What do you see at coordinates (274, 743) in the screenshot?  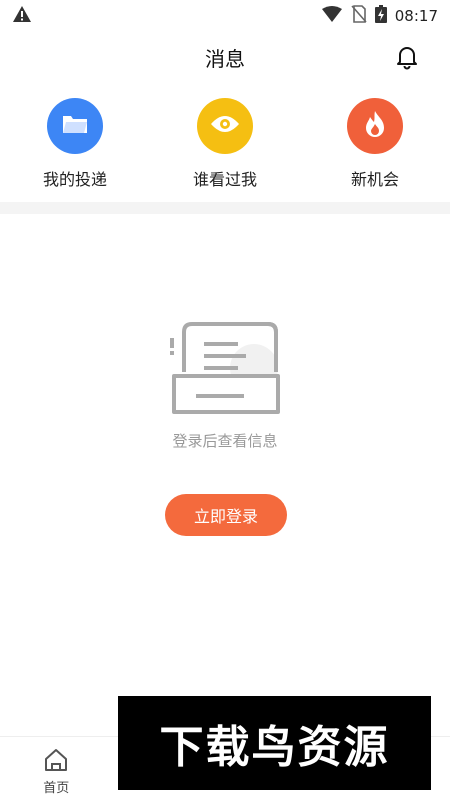 I see `watermark-overlay: 下载鸟资源` at bounding box center [274, 743].